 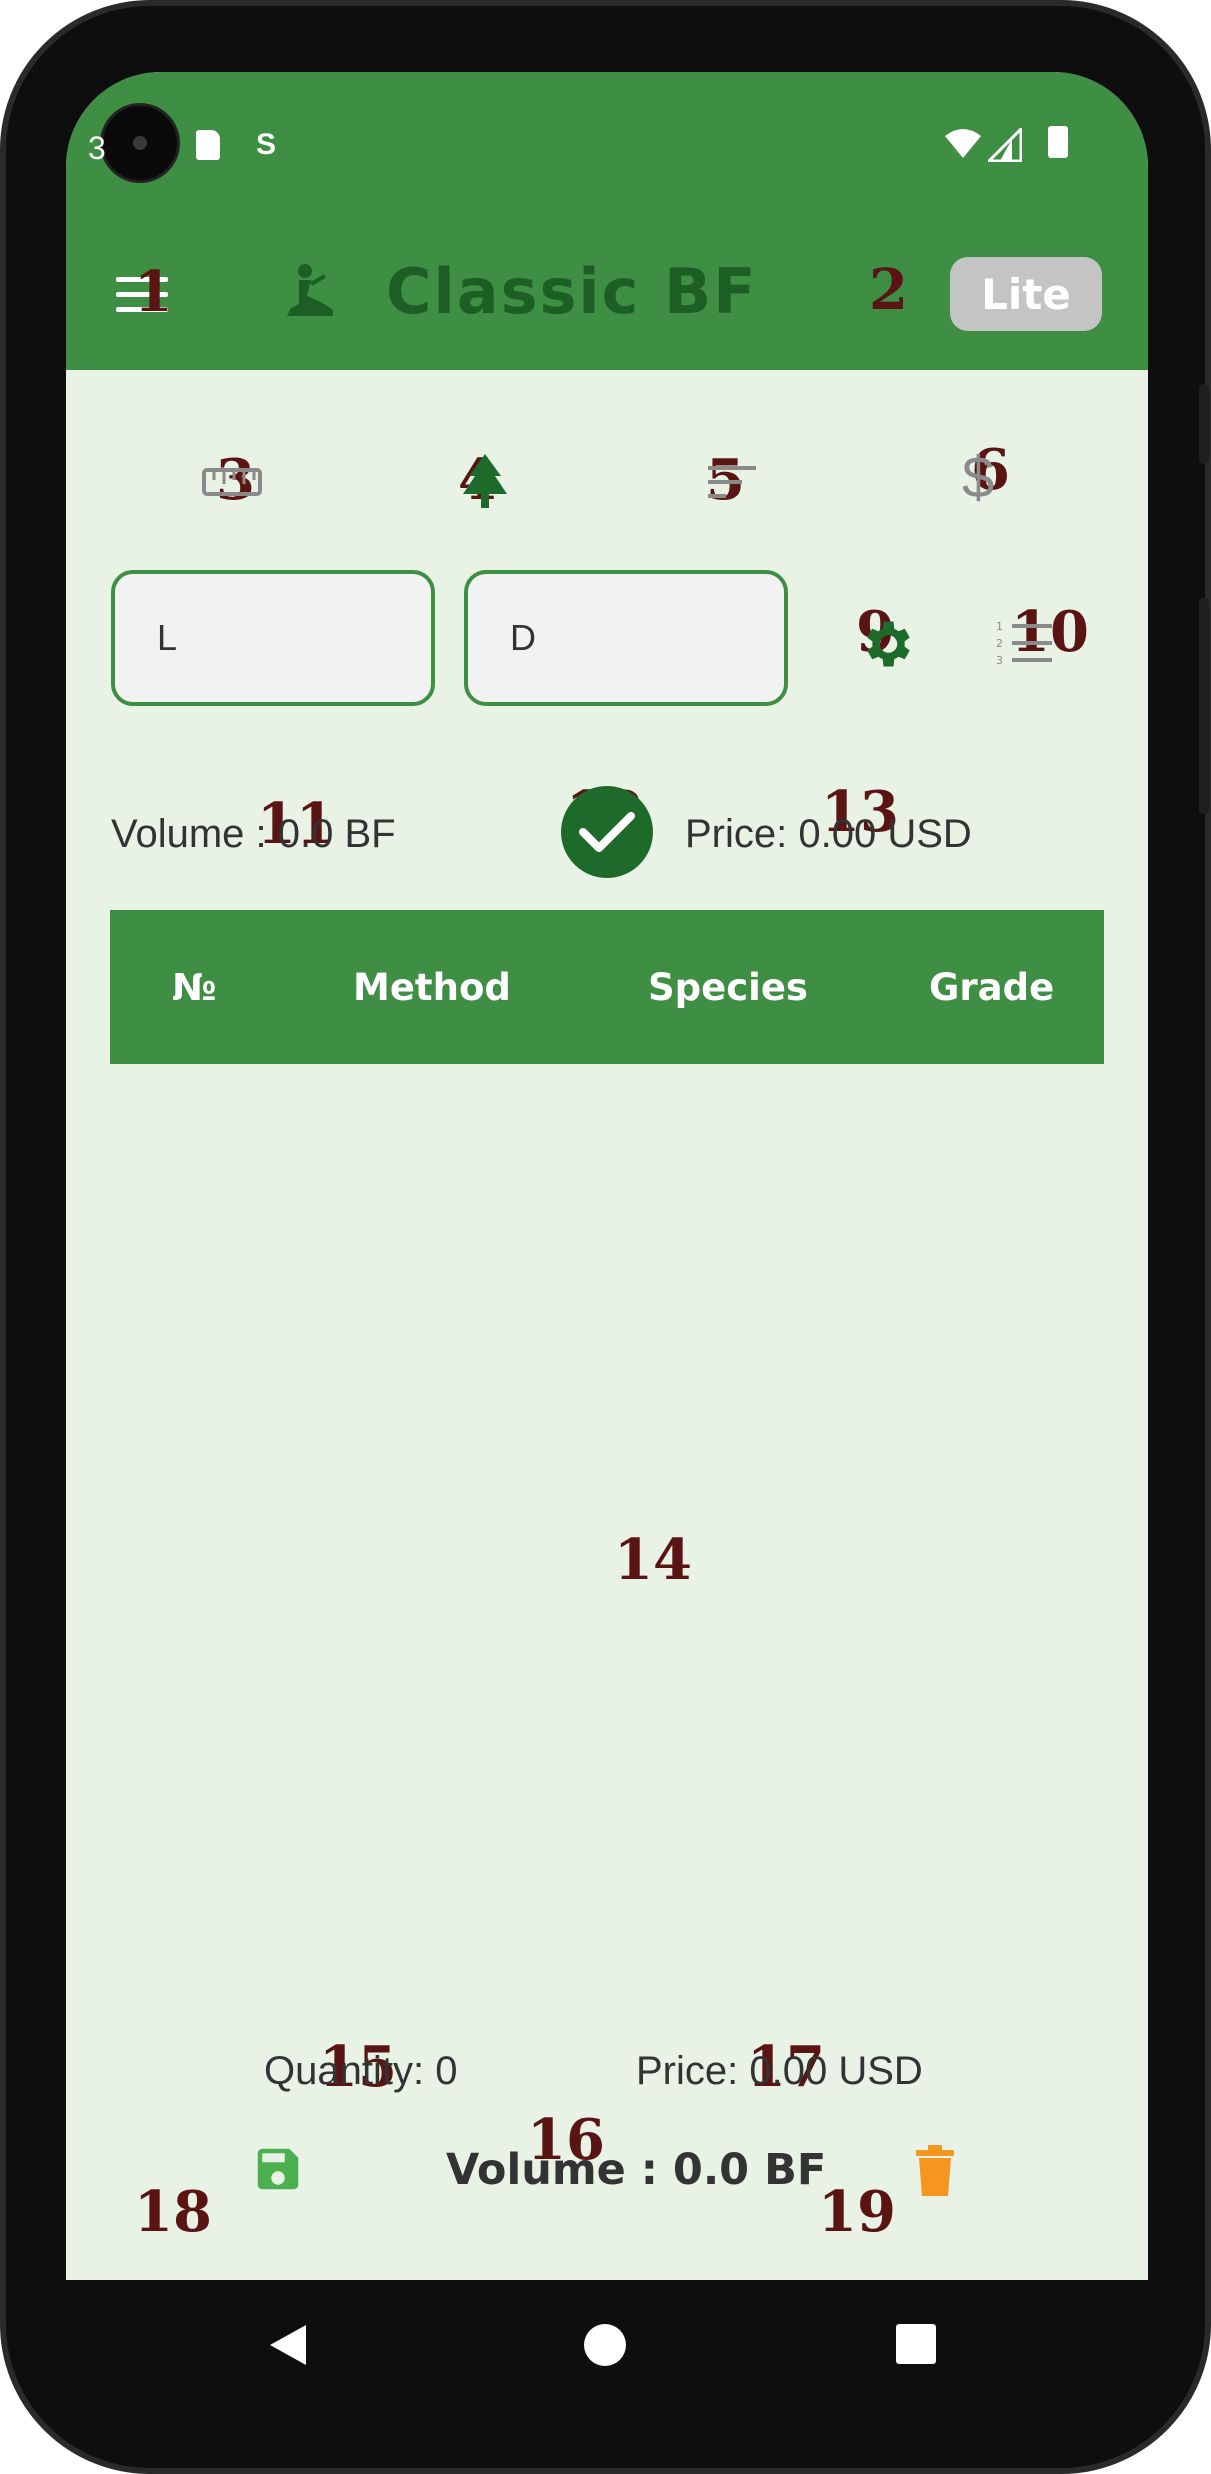 What do you see at coordinates (153, 292) in the screenshot?
I see `annotation-1: 1` at bounding box center [153, 292].